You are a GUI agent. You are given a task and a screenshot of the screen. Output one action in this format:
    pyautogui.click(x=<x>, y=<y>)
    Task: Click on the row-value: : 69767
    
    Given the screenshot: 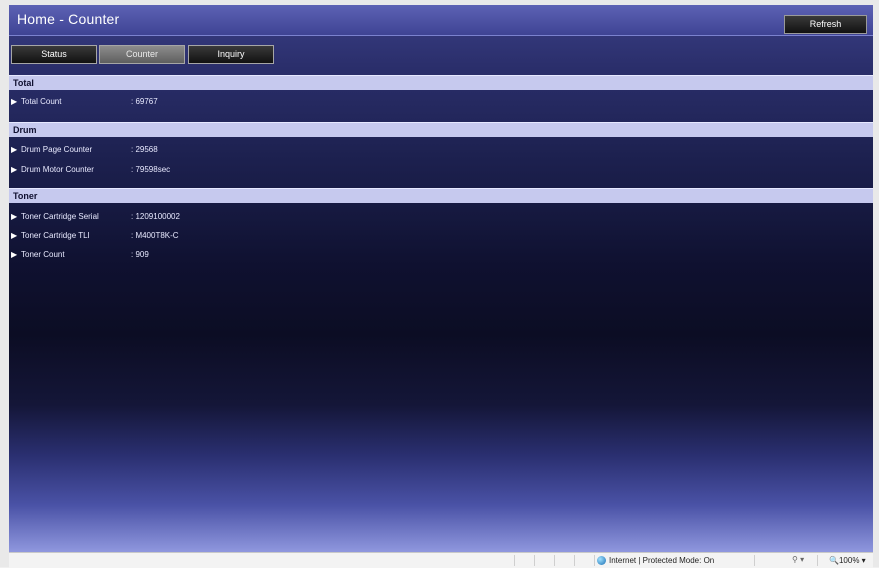 What is the action you would take?
    pyautogui.click(x=144, y=101)
    